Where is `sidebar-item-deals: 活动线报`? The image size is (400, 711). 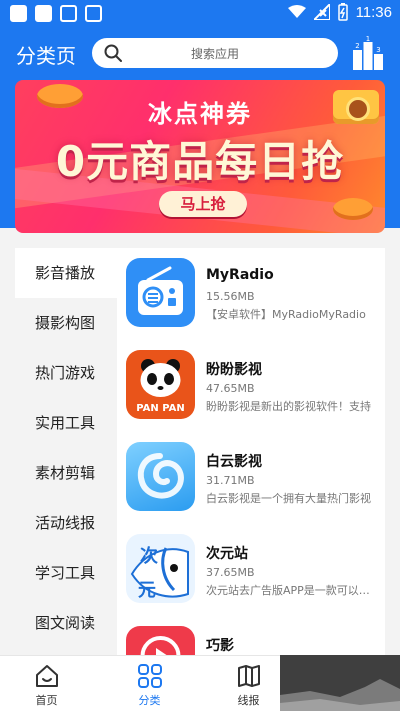 sidebar-item-deals: 活动线报 is located at coordinates (66, 523).